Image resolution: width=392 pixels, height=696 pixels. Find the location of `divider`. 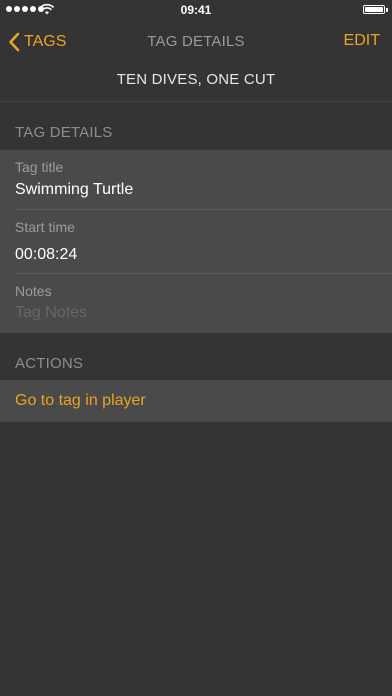

divider is located at coordinates (196, 101).